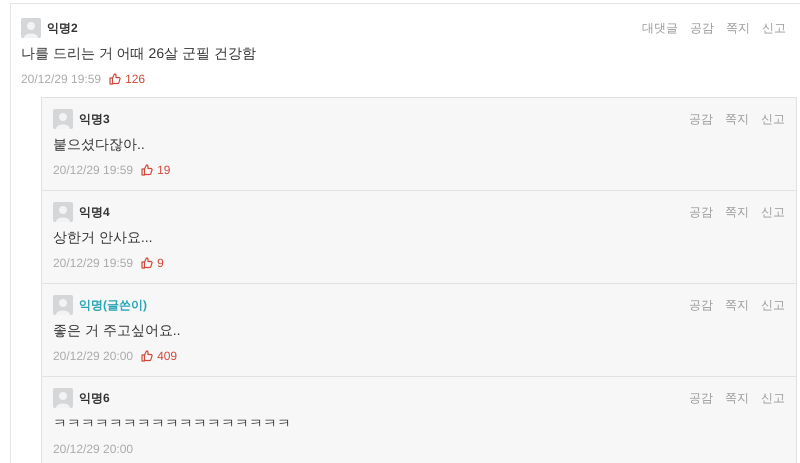 The height and width of the screenshot is (463, 800). Describe the element at coordinates (172, 423) in the screenshot. I see `comment-text: ㅋㅋㅋㅋㅋㅋㅋㅋㅋㅋㅋㅋㅋㅋㅋㅋㅋ` at that location.